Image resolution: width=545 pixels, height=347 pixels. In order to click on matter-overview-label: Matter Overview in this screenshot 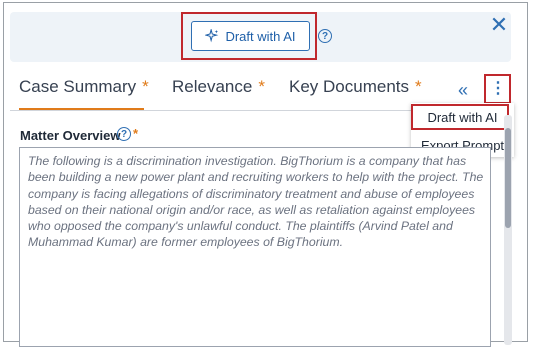, I will do `click(70, 135)`.